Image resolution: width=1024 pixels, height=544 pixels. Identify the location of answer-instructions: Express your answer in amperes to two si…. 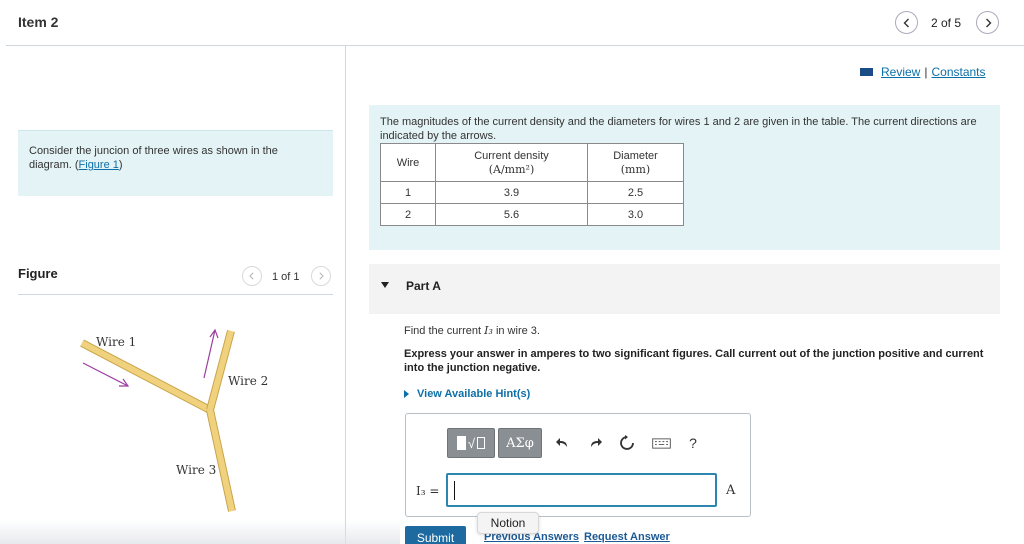
(694, 361).